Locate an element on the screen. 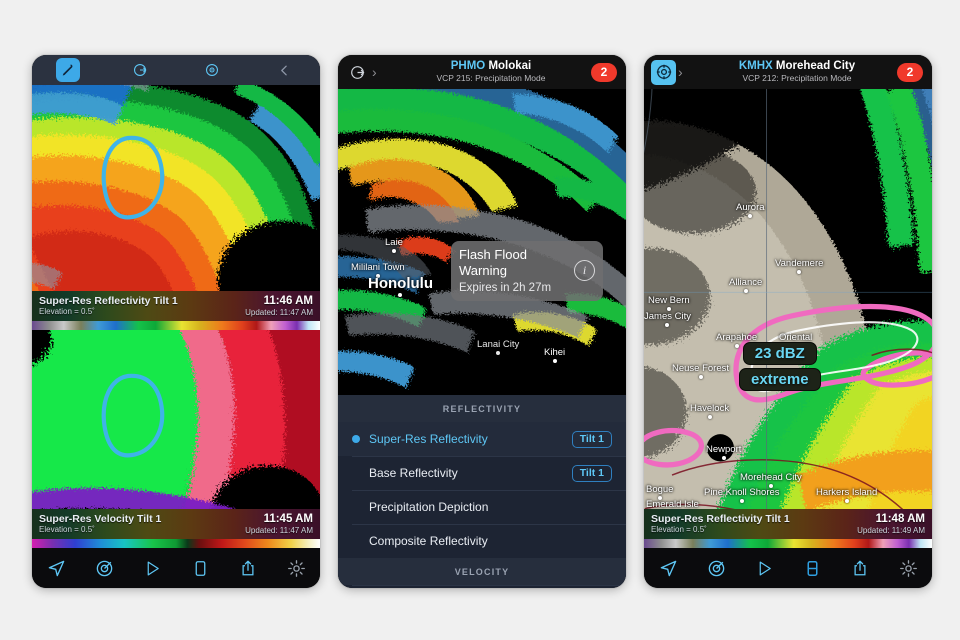  panel3-header-left: › is located at coordinates (670, 72).